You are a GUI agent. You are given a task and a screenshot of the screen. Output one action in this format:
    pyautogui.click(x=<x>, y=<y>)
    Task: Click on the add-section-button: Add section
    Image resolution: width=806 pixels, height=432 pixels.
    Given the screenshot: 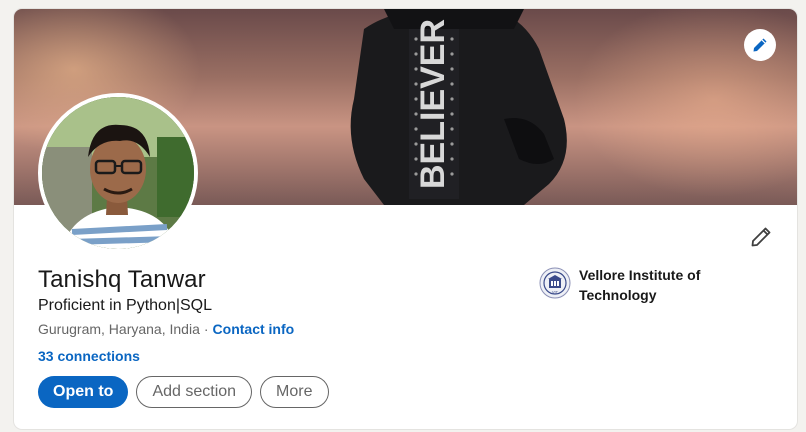 What is the action you would take?
    pyautogui.click(x=194, y=392)
    